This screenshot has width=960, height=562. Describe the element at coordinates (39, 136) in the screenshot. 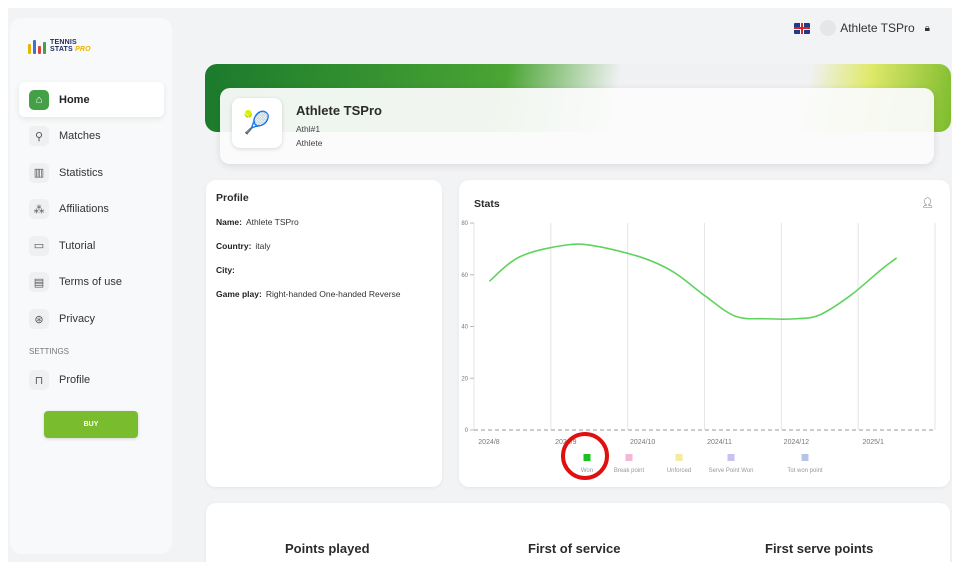

I see `racket-icon: ⚲` at that location.